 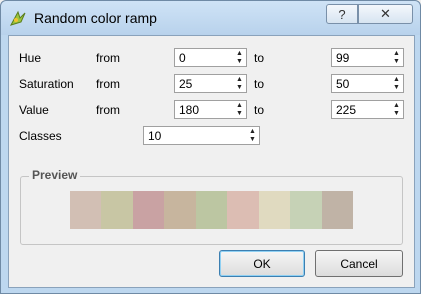 I want to click on close-icon: ✕, so click(x=385, y=13).